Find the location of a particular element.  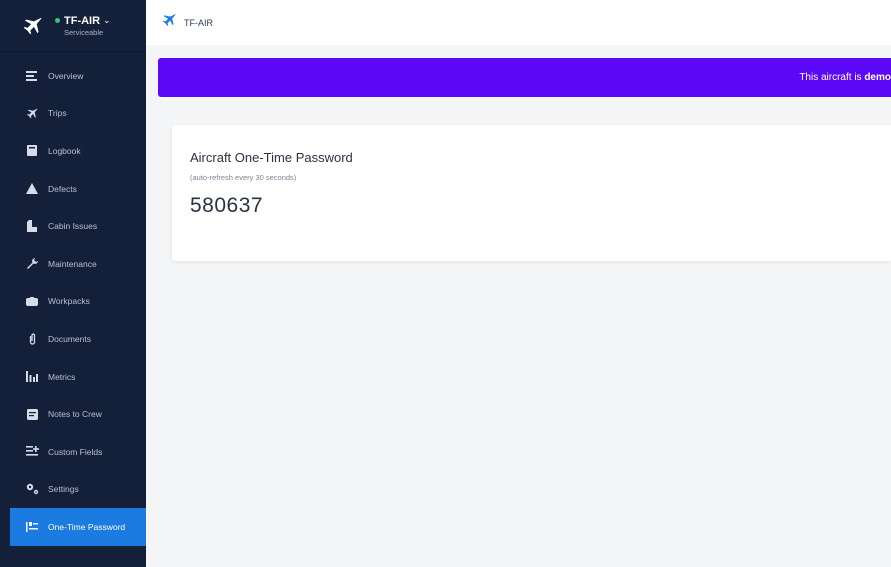

sidebar-item-label: Cabin Issues is located at coordinates (73, 226).